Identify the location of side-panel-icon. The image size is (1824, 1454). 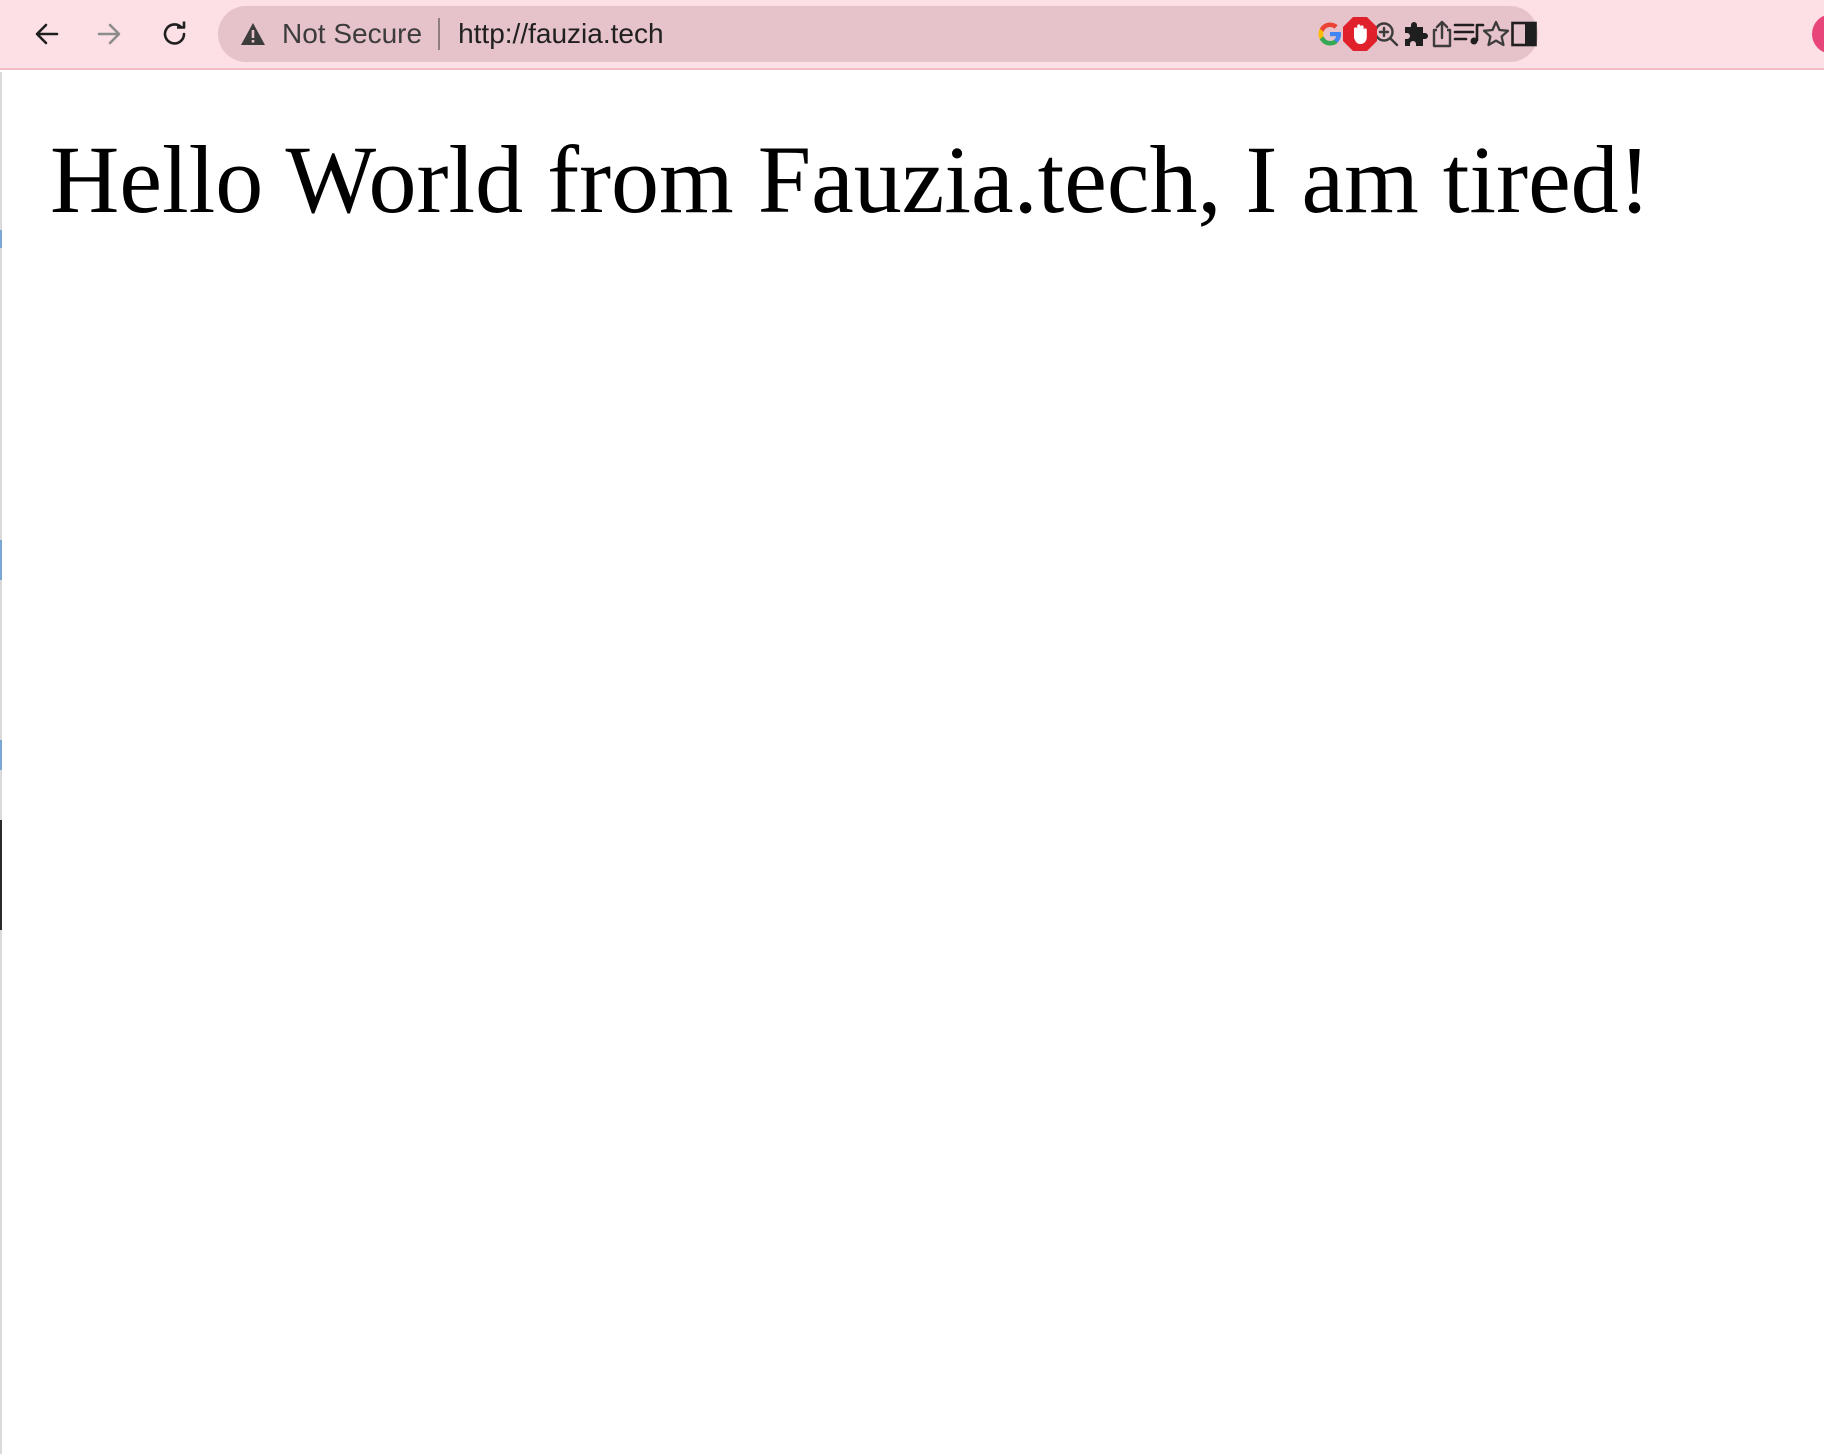
(1524, 34).